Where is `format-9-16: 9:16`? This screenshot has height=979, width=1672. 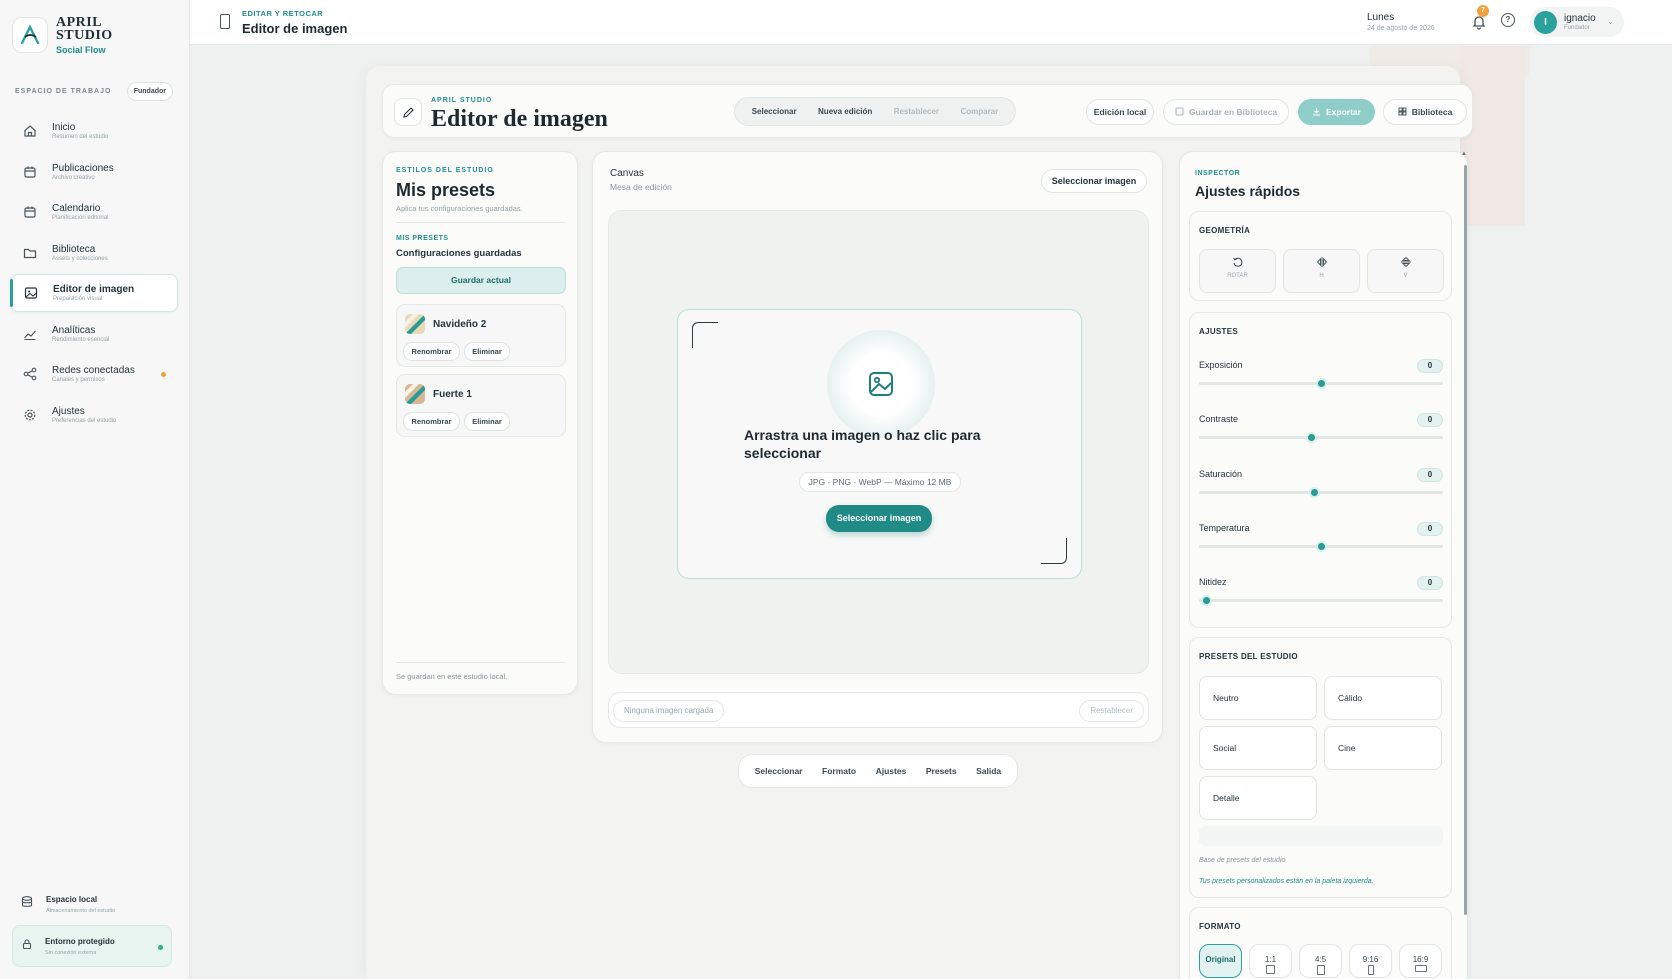
format-9-16: 9:16 is located at coordinates (1370, 961).